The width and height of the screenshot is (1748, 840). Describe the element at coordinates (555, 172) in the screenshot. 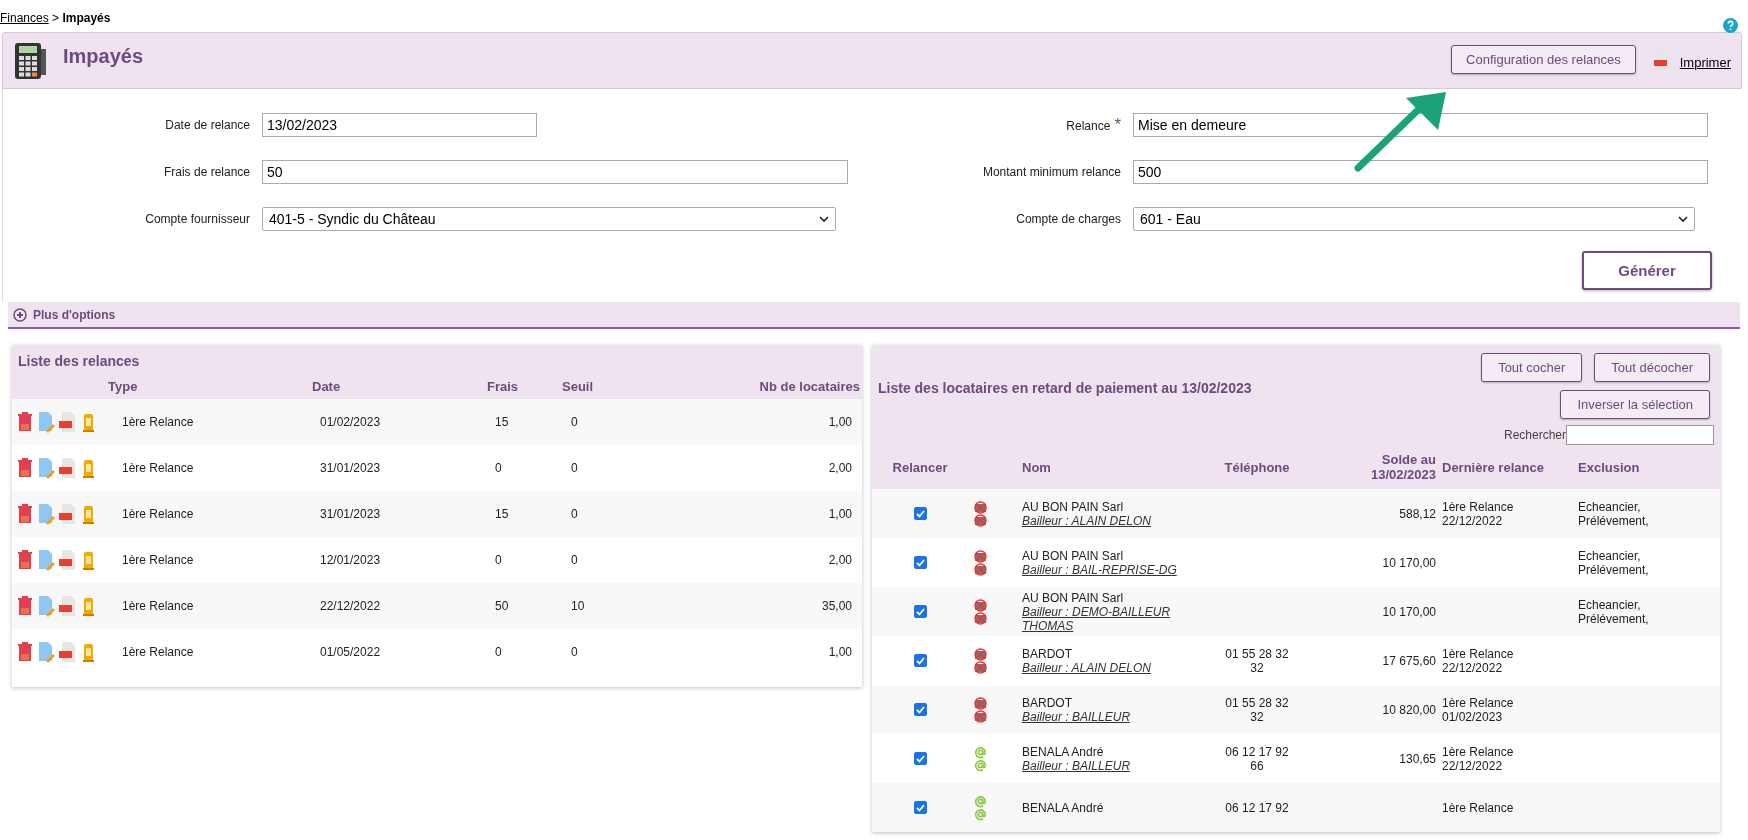

I see `input-field: 50` at that location.